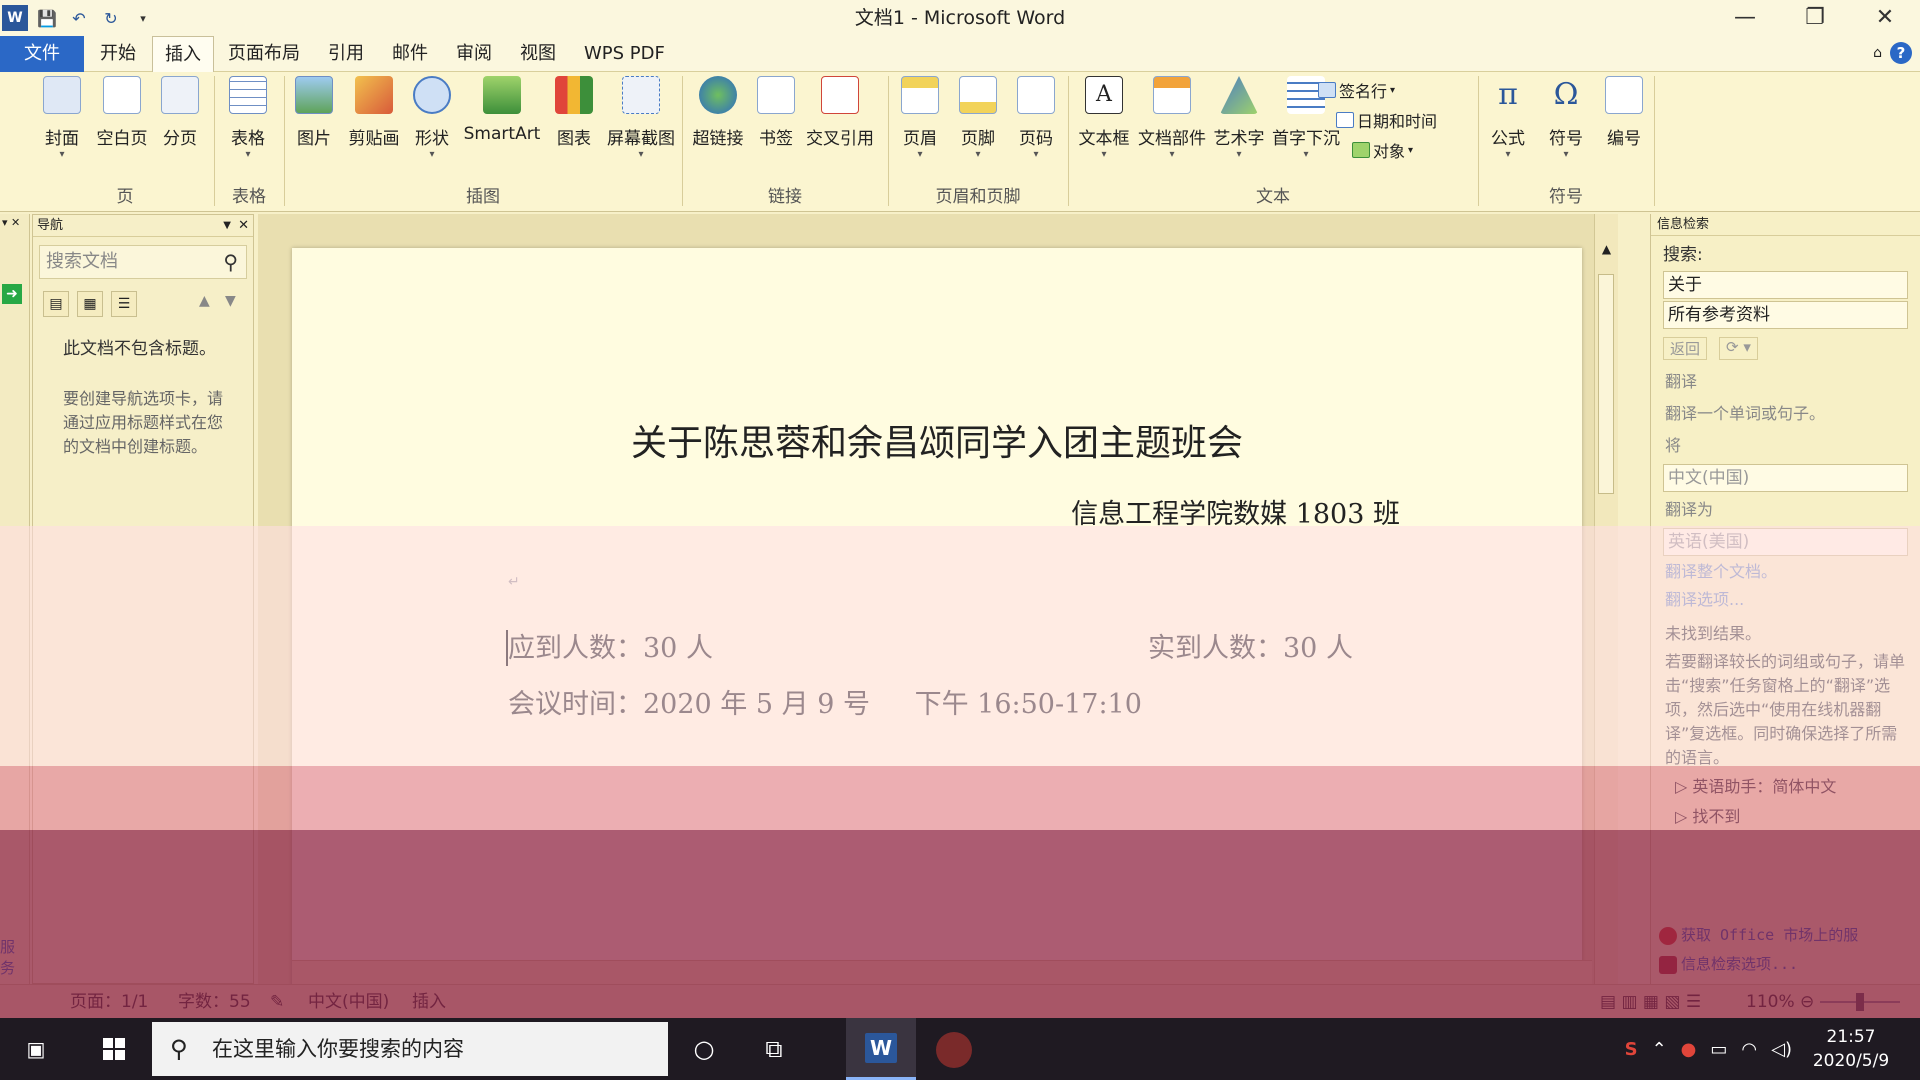  Describe the element at coordinates (1673, 445) in the screenshot. I see `translate-from-label: 将` at that location.